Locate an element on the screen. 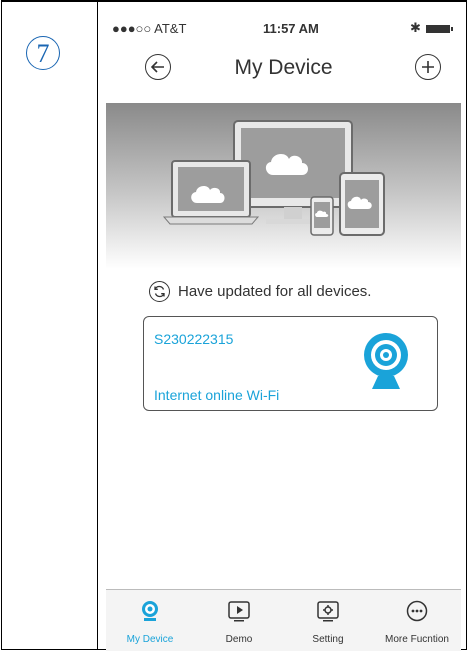 This screenshot has height=651, width=468. more-icon is located at coordinates (417, 611).